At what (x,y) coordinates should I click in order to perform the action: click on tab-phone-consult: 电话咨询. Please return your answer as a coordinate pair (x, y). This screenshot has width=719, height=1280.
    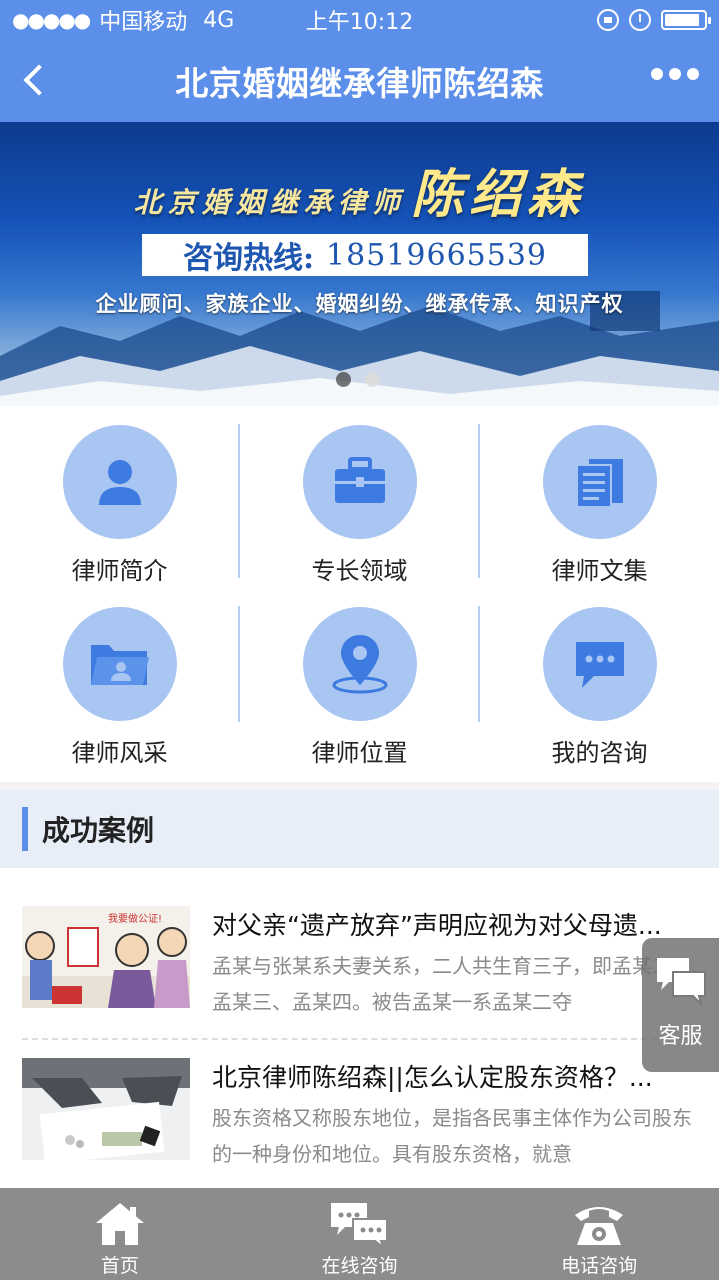
    Looking at the image, I should click on (599, 1234).